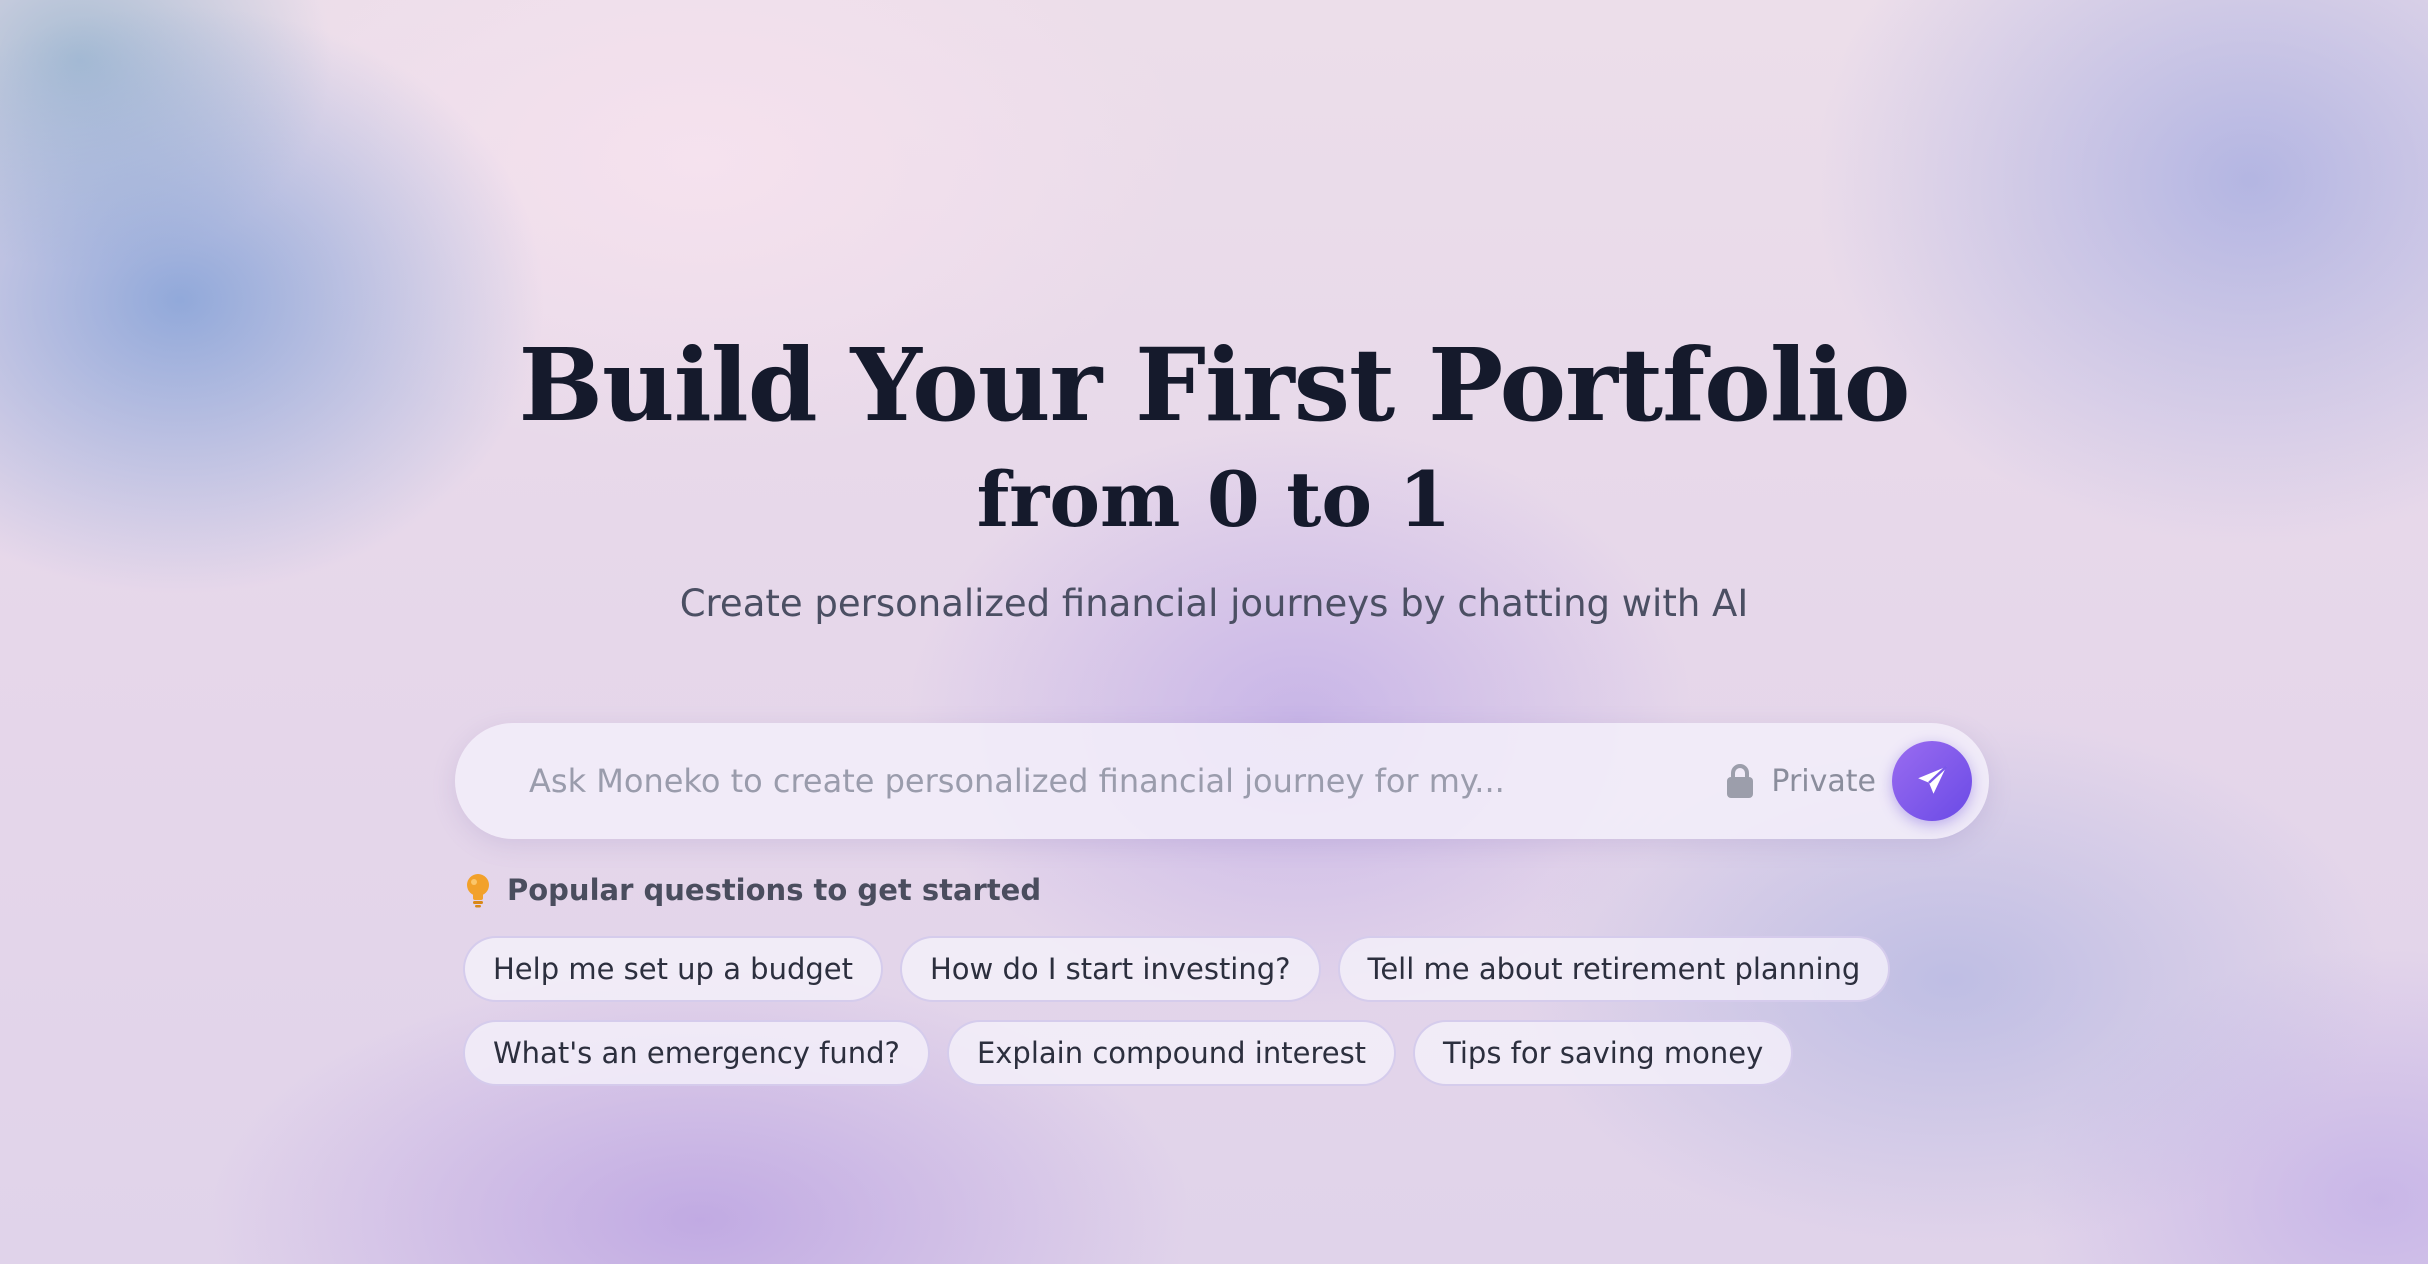 The image size is (2428, 1264). Describe the element at coordinates (1614, 969) in the screenshot. I see `suggestion-chip: Tell me about retirement planning` at that location.